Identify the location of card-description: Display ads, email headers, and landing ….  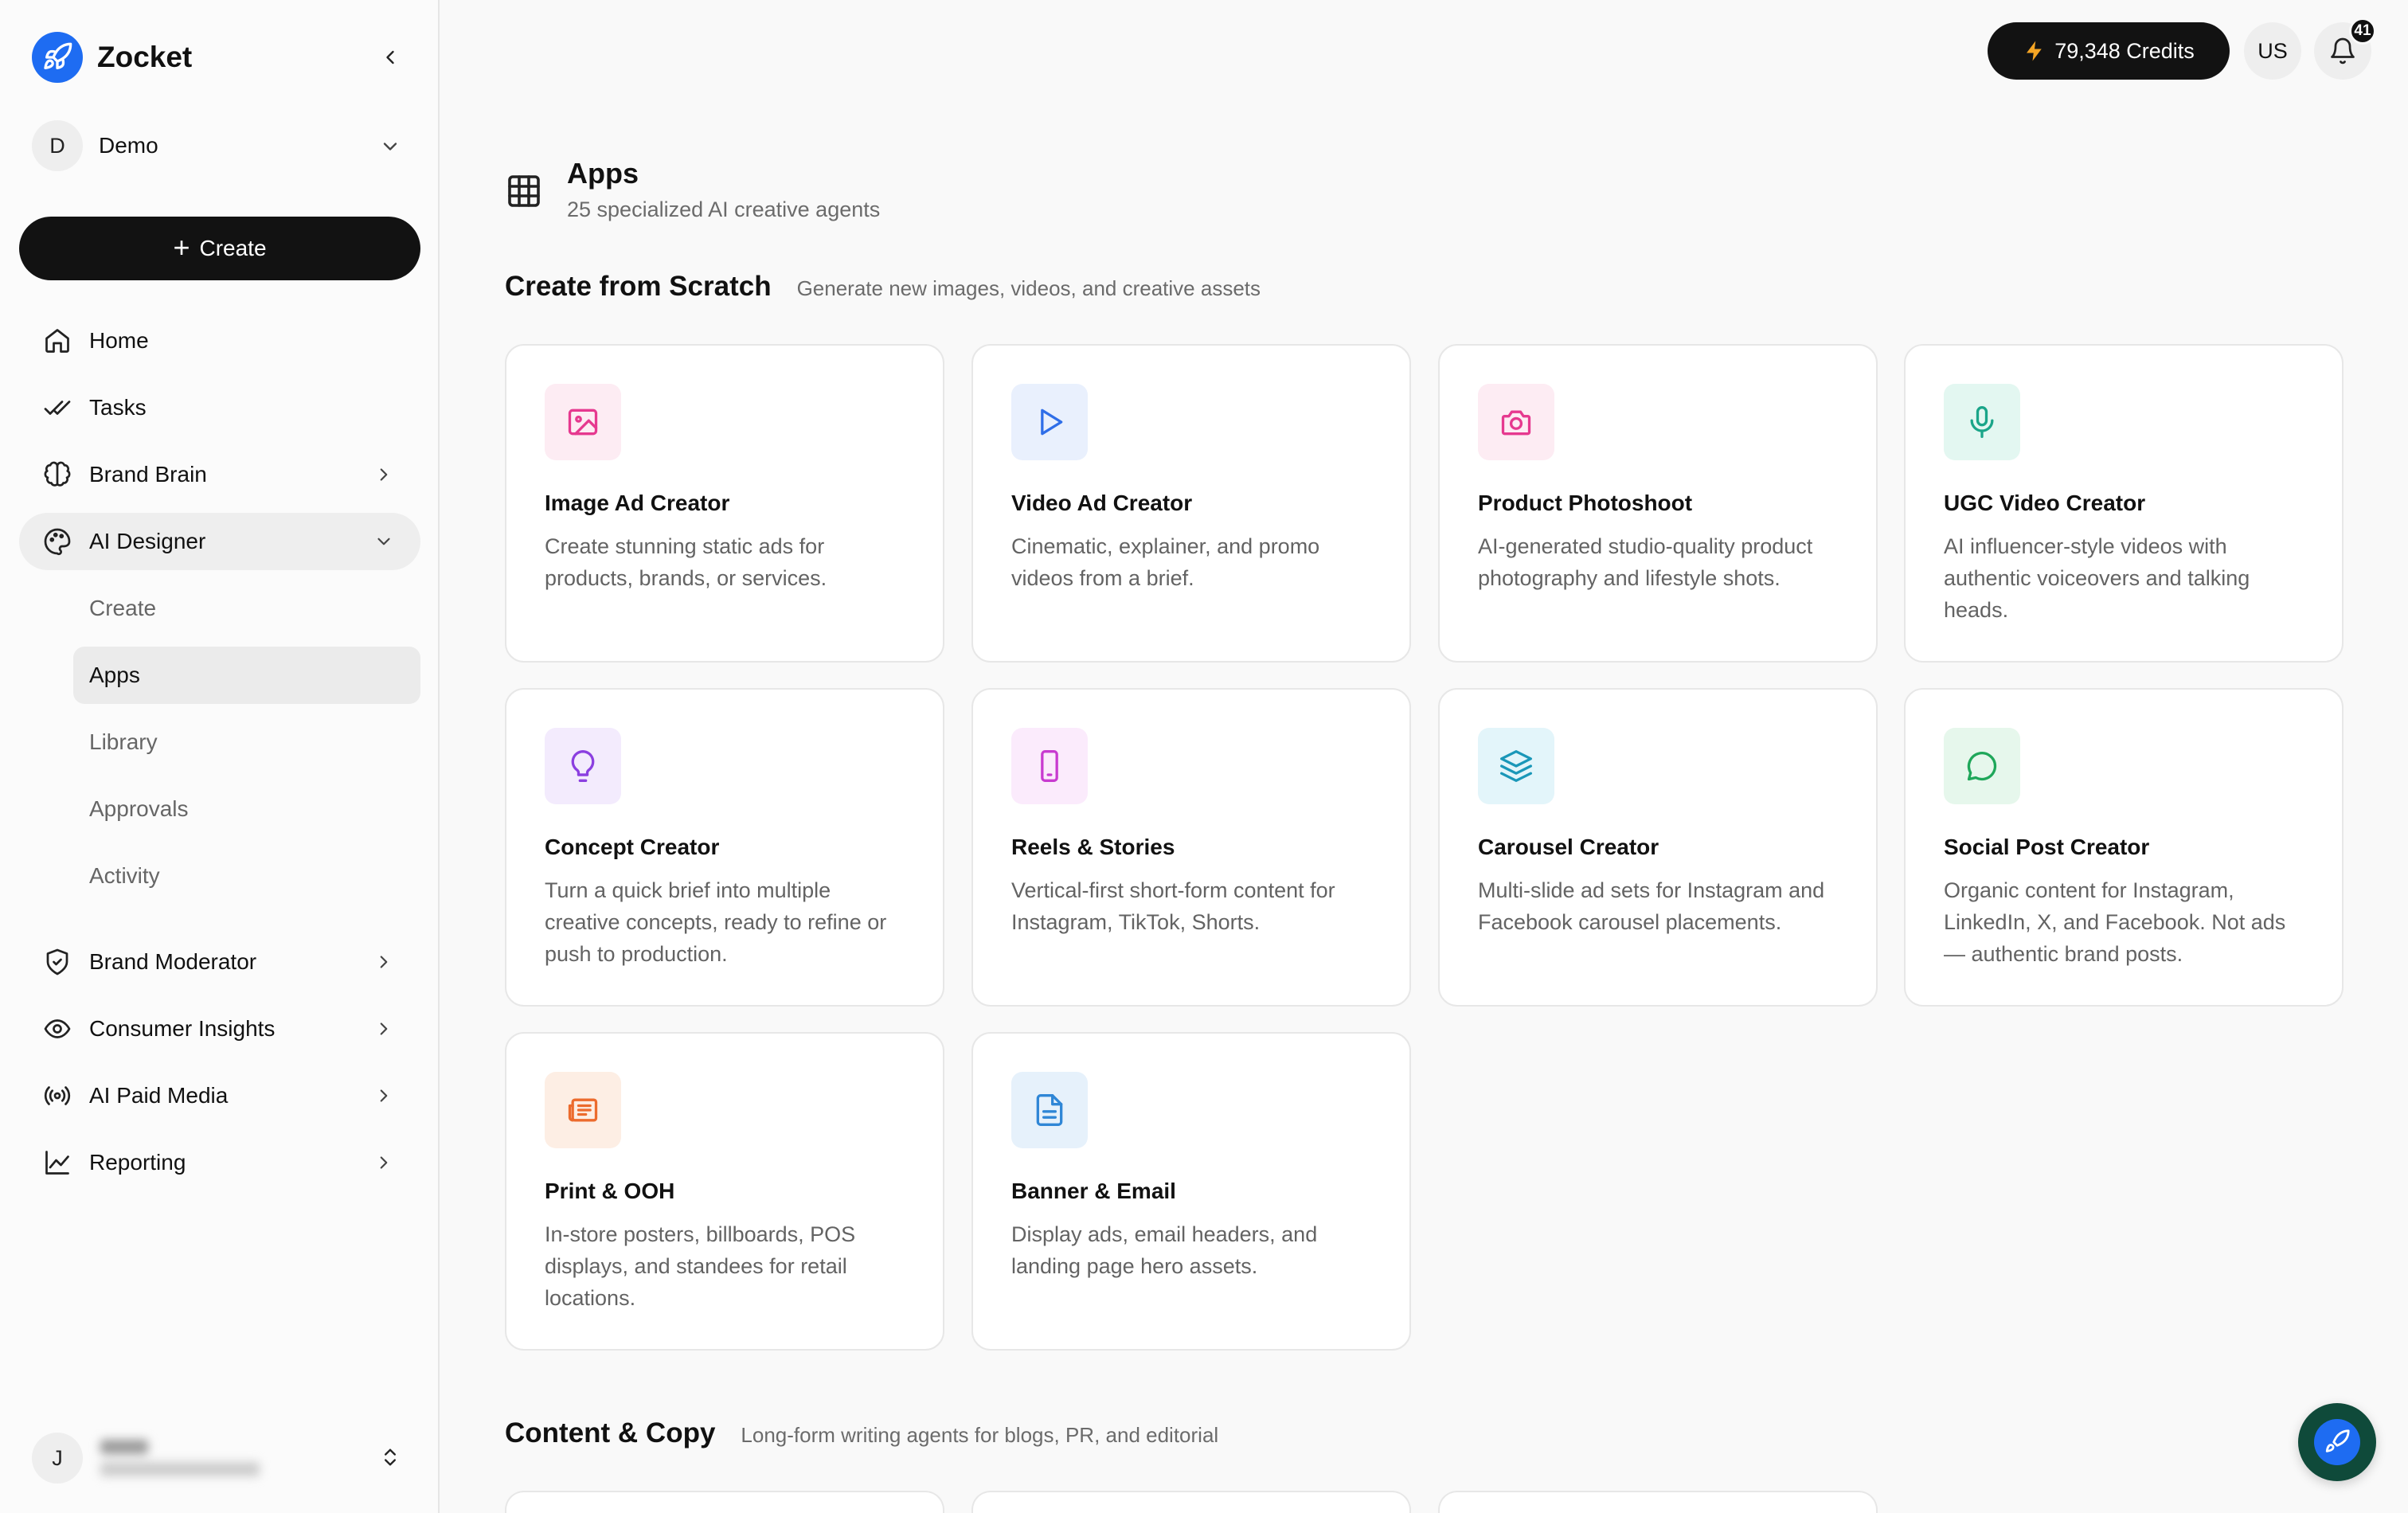
(1164, 1250).